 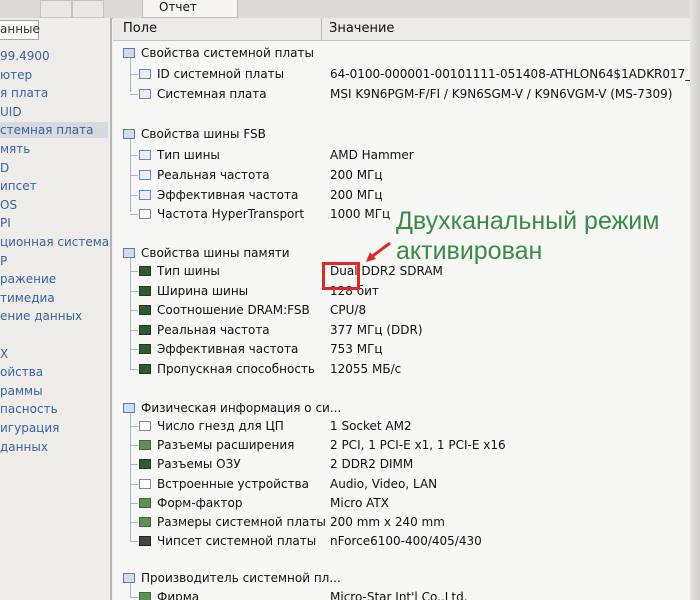 What do you see at coordinates (203, 134) in the screenshot?
I see `group-title: Свойства шины FSB` at bounding box center [203, 134].